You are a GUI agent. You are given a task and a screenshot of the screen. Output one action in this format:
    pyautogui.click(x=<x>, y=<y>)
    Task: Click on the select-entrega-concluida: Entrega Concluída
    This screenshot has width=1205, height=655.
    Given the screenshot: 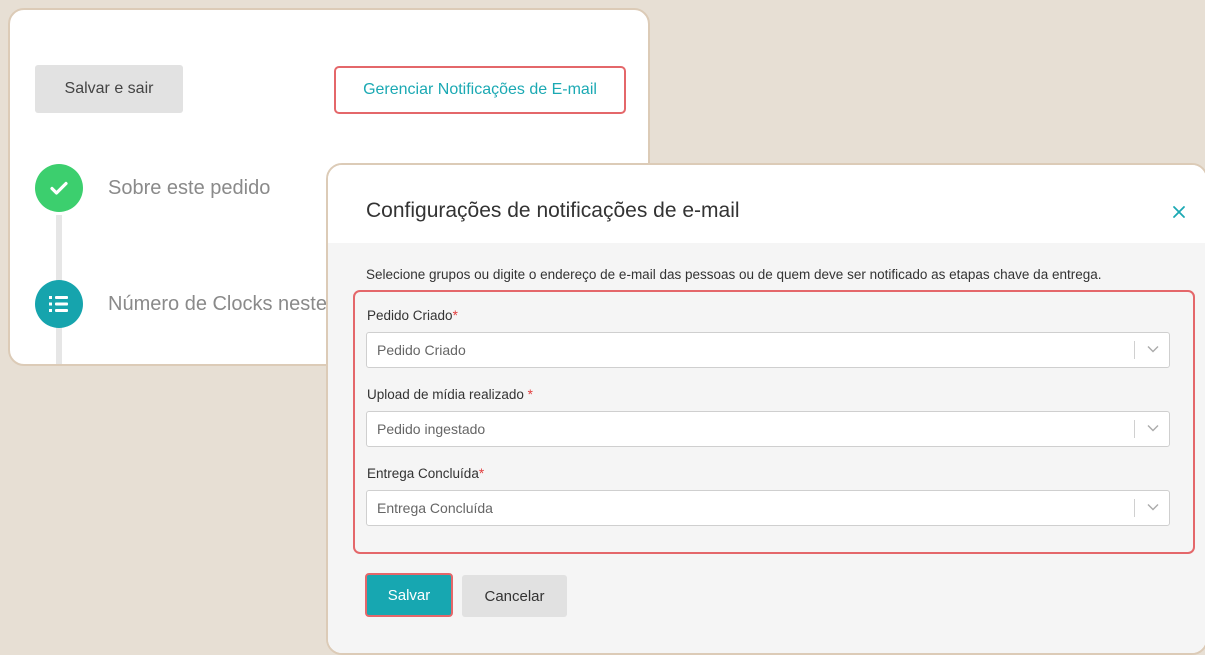 What is the action you would take?
    pyautogui.click(x=768, y=508)
    